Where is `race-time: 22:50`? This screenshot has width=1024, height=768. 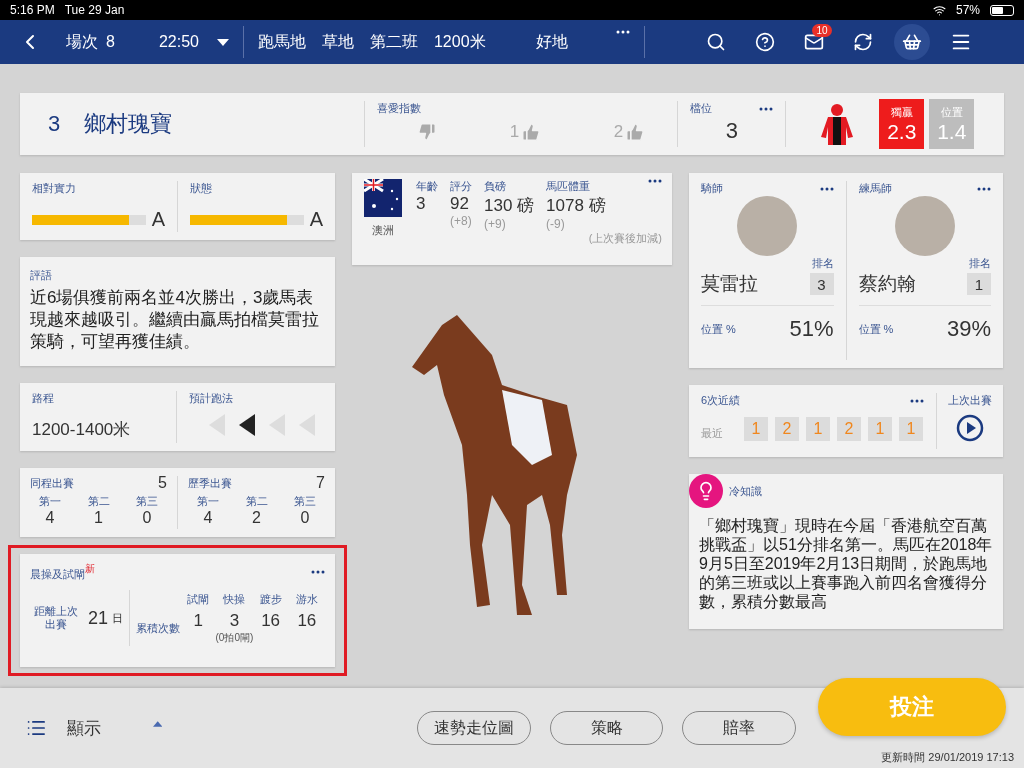
race-time: 22:50 is located at coordinates (178, 42).